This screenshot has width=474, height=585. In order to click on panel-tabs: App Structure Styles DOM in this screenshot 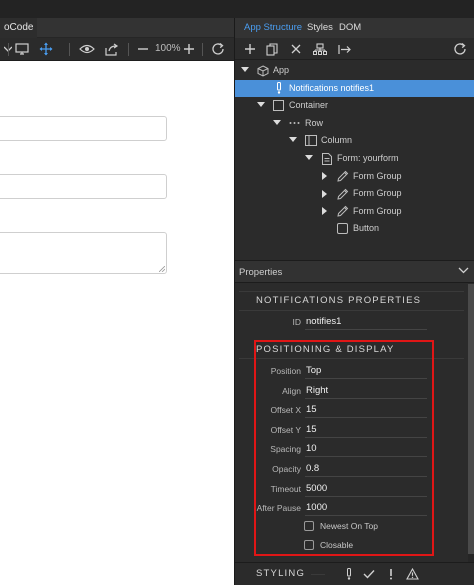, I will do `click(354, 28)`.